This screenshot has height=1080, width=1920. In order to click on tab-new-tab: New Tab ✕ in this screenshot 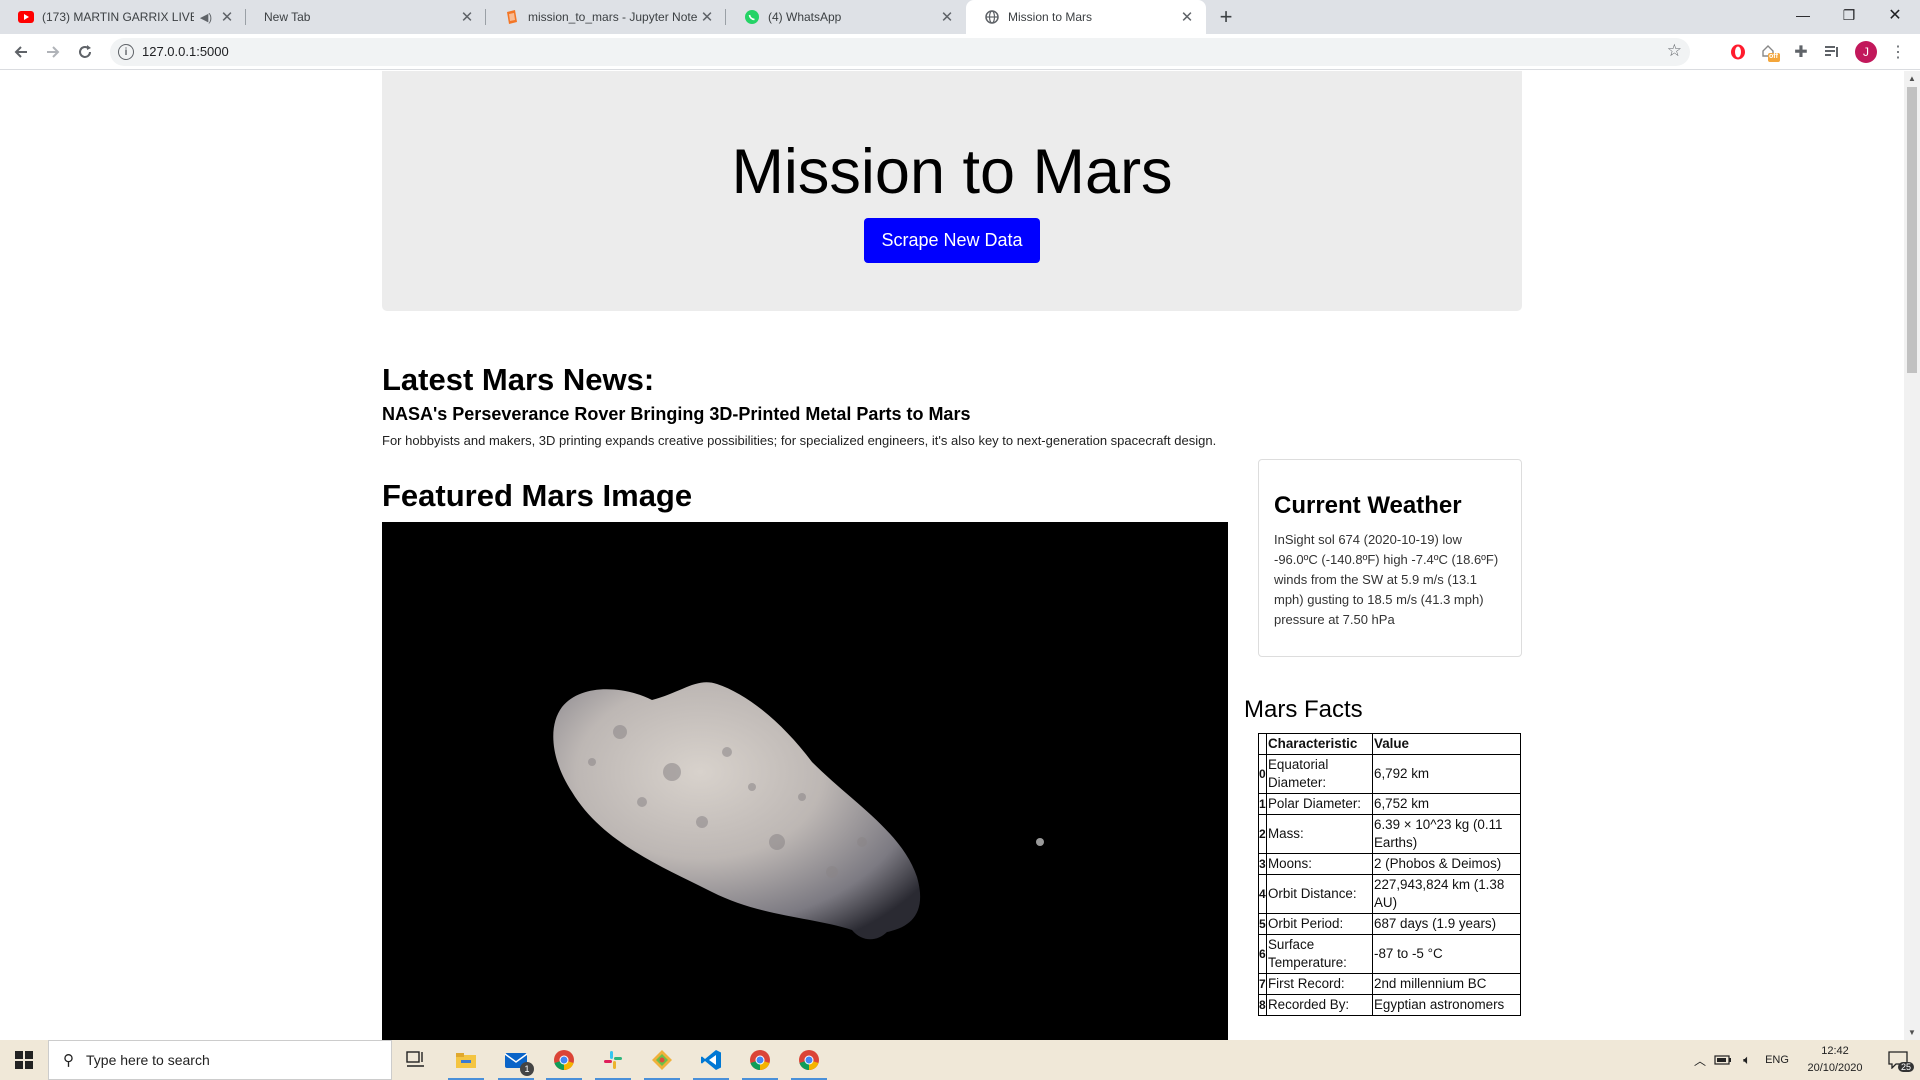, I will do `click(366, 17)`.